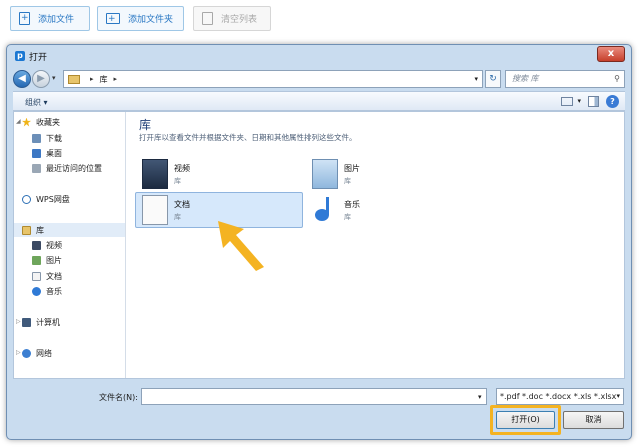 The height and width of the screenshot is (448, 640). What do you see at coordinates (54, 138) in the screenshot?
I see `sidebar-item-label: 下载` at bounding box center [54, 138].